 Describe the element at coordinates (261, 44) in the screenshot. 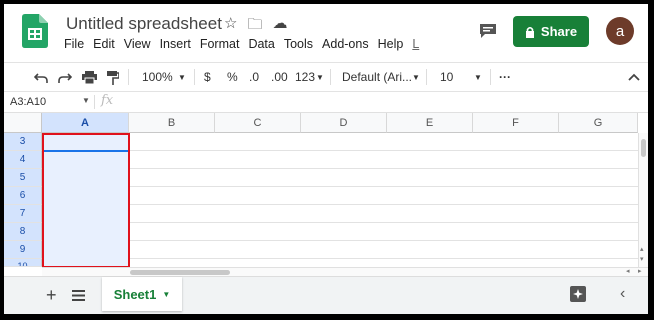

I see `menu-data: Data` at that location.